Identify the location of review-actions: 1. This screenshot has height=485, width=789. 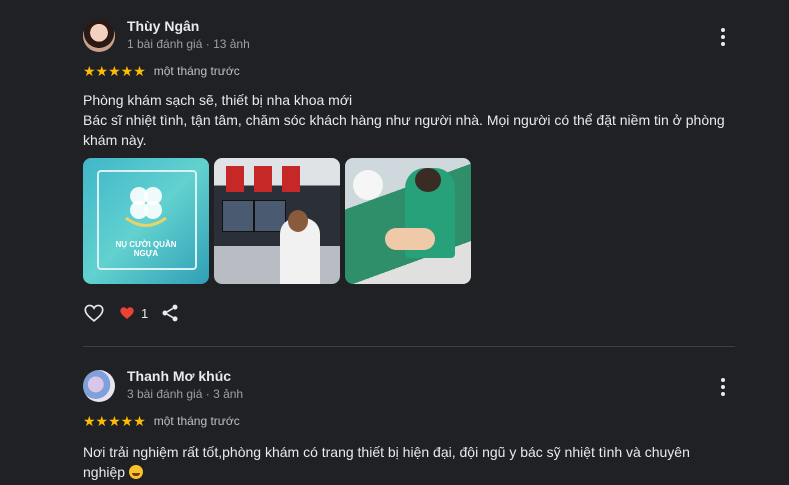
(131, 313).